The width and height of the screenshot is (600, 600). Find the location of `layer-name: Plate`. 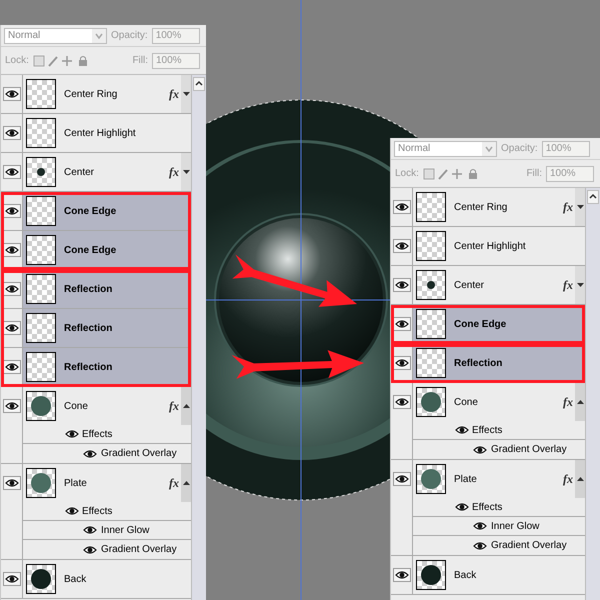

layer-name: Plate is located at coordinates (466, 479).